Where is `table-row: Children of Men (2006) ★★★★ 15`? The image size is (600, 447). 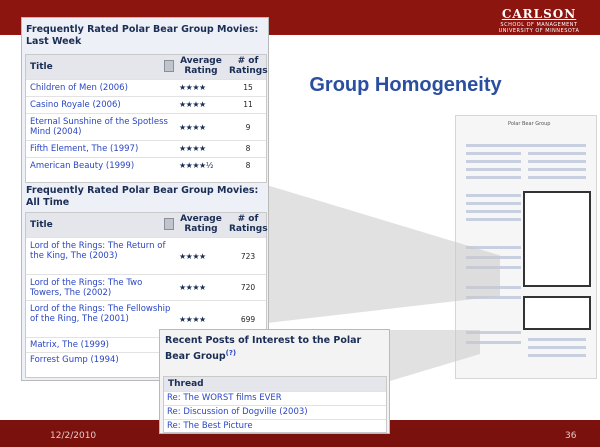
table-row: Children of Men (2006) ★★★★ 15 is located at coordinates (146, 87).